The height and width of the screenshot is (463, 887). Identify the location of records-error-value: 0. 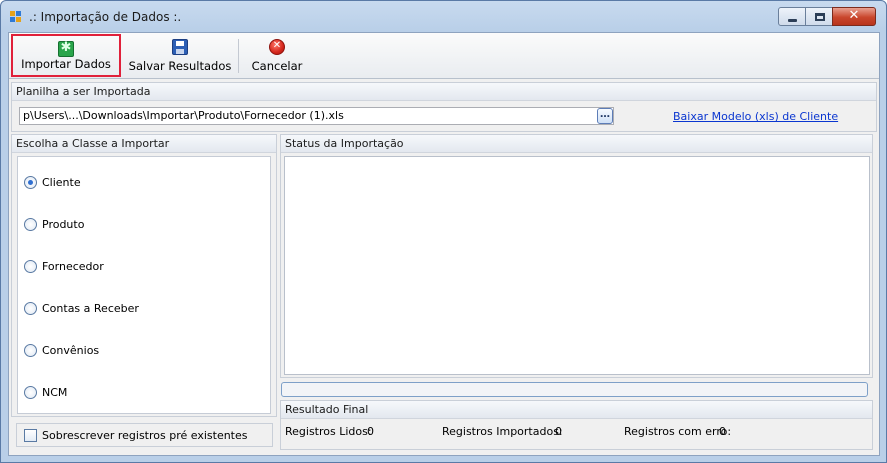
(722, 431).